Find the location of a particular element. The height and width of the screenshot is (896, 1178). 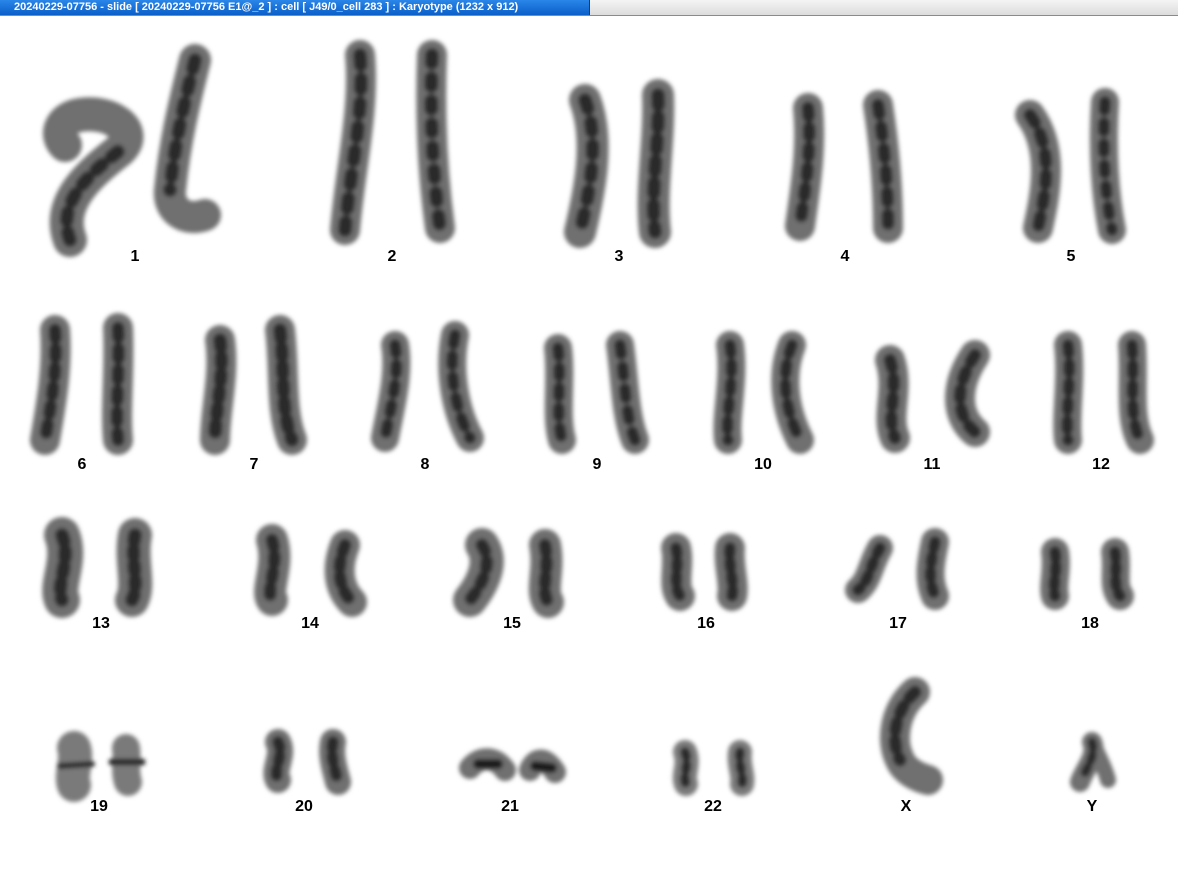

label-chromosome-18: 18 is located at coordinates (1090, 623).